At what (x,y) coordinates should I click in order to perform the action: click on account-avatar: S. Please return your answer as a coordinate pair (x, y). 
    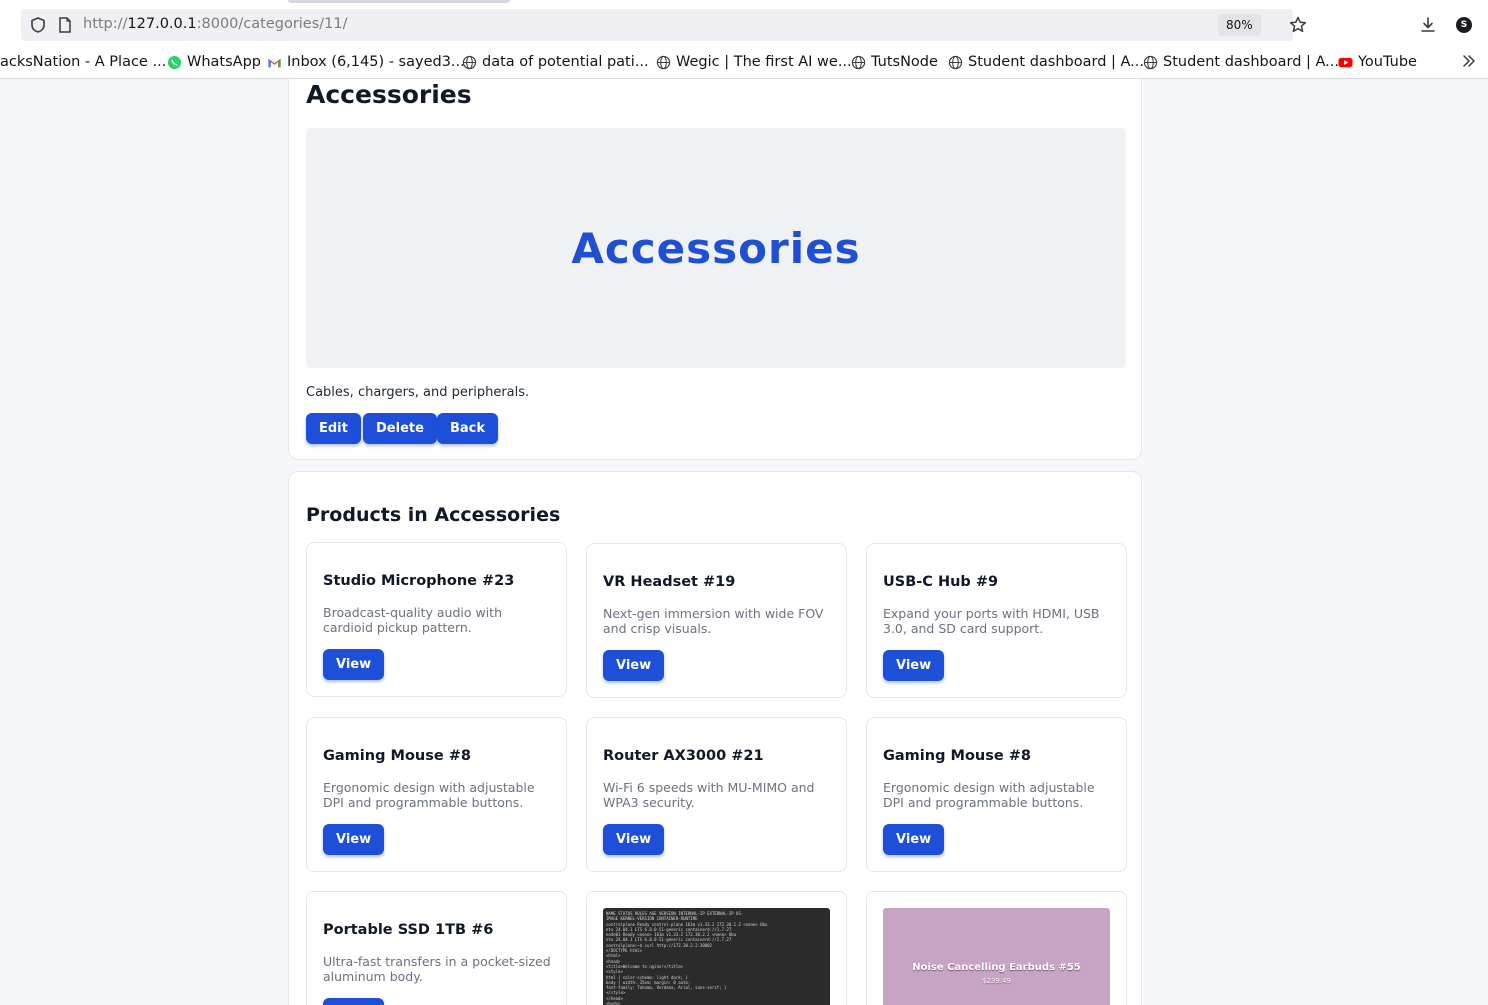
    Looking at the image, I should click on (1464, 25).